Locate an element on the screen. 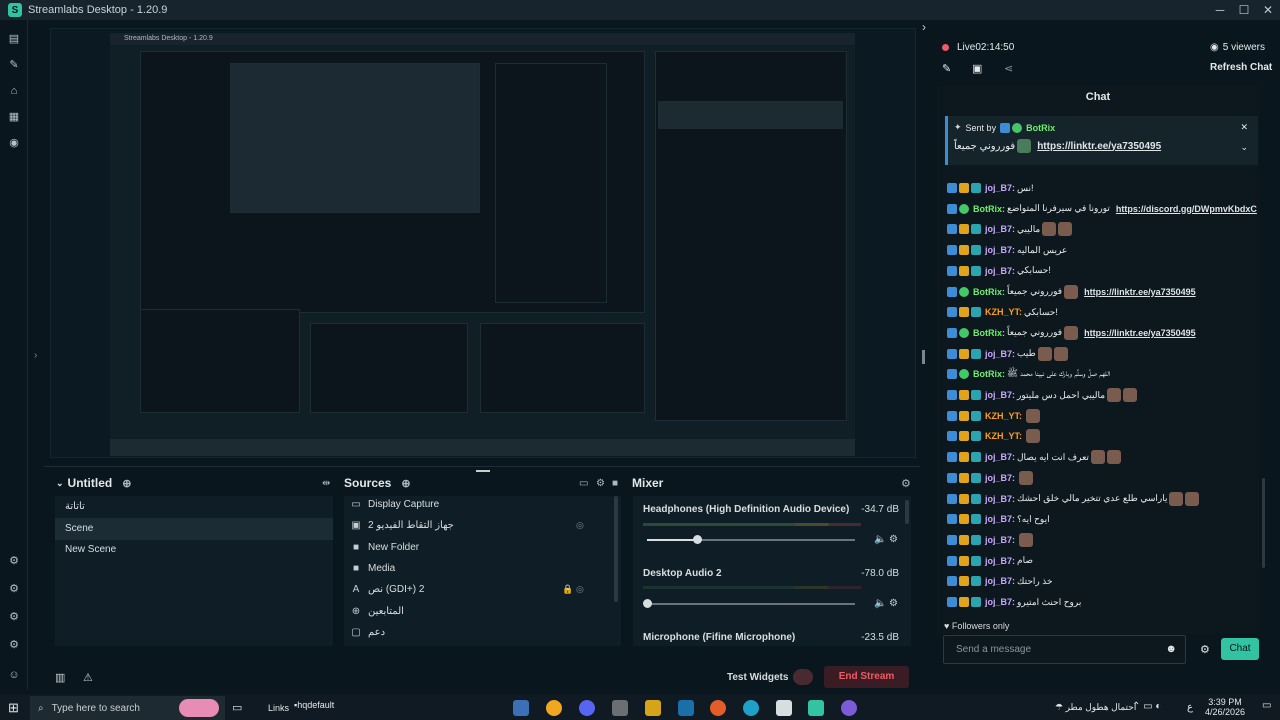  collapse-chat-icon: › is located at coordinates (924, 27).